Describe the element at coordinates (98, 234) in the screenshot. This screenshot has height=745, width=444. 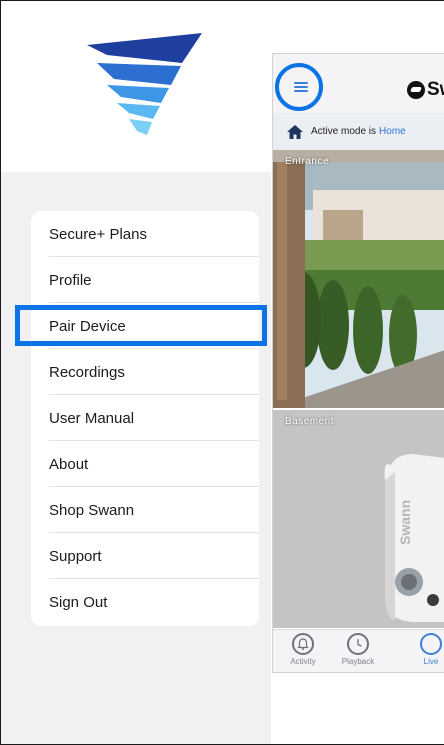
I see `menu-item-label: Secure+ Plans` at that location.